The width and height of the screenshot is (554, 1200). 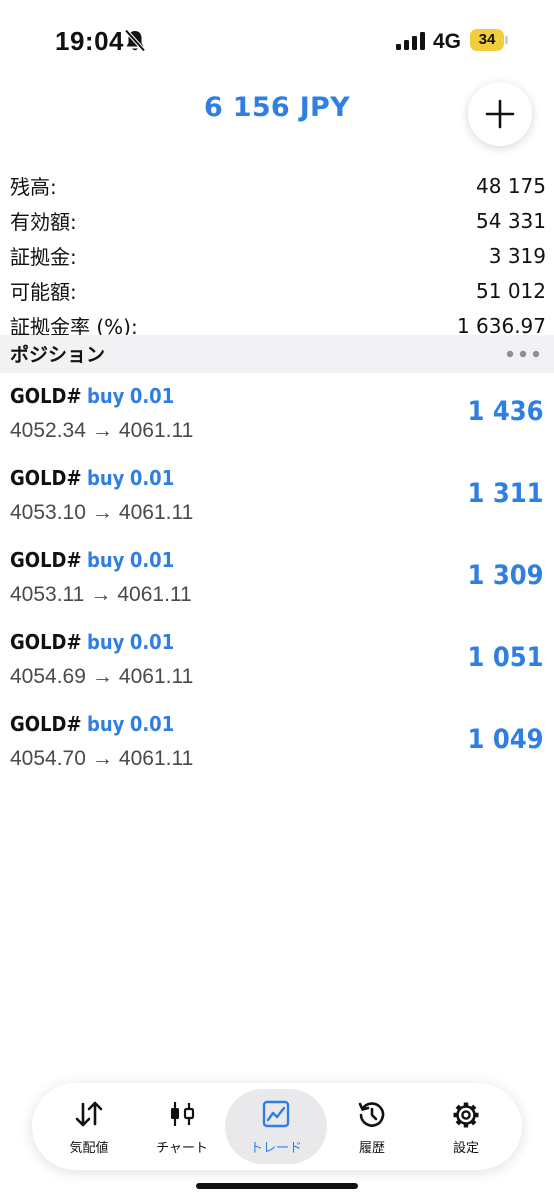 I want to click on position-prices: 4052.34 → 4061.11, so click(x=101, y=431).